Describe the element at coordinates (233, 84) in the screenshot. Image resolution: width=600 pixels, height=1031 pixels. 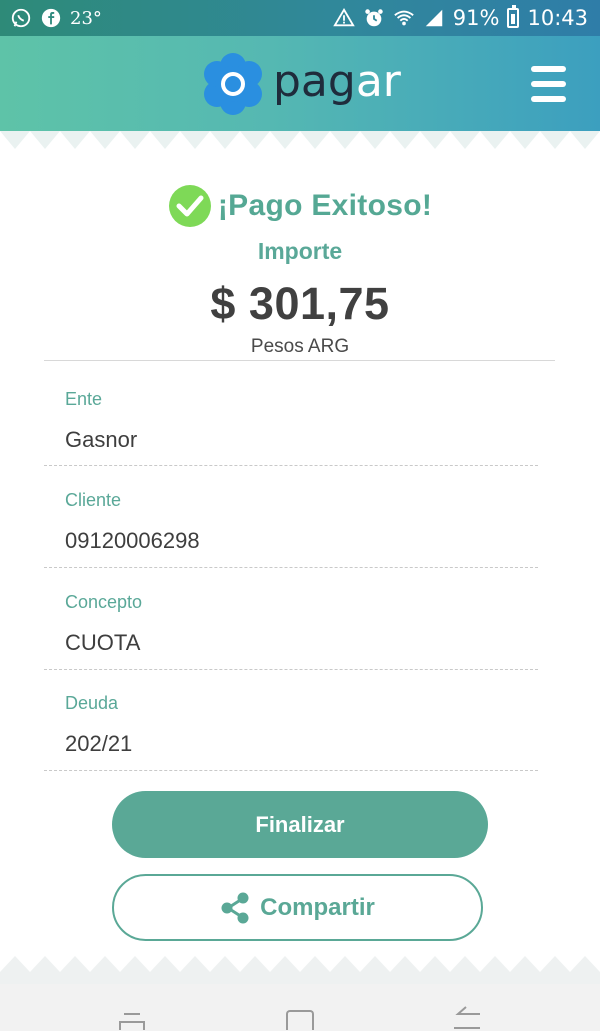
I see `flower-logo-icon` at that location.